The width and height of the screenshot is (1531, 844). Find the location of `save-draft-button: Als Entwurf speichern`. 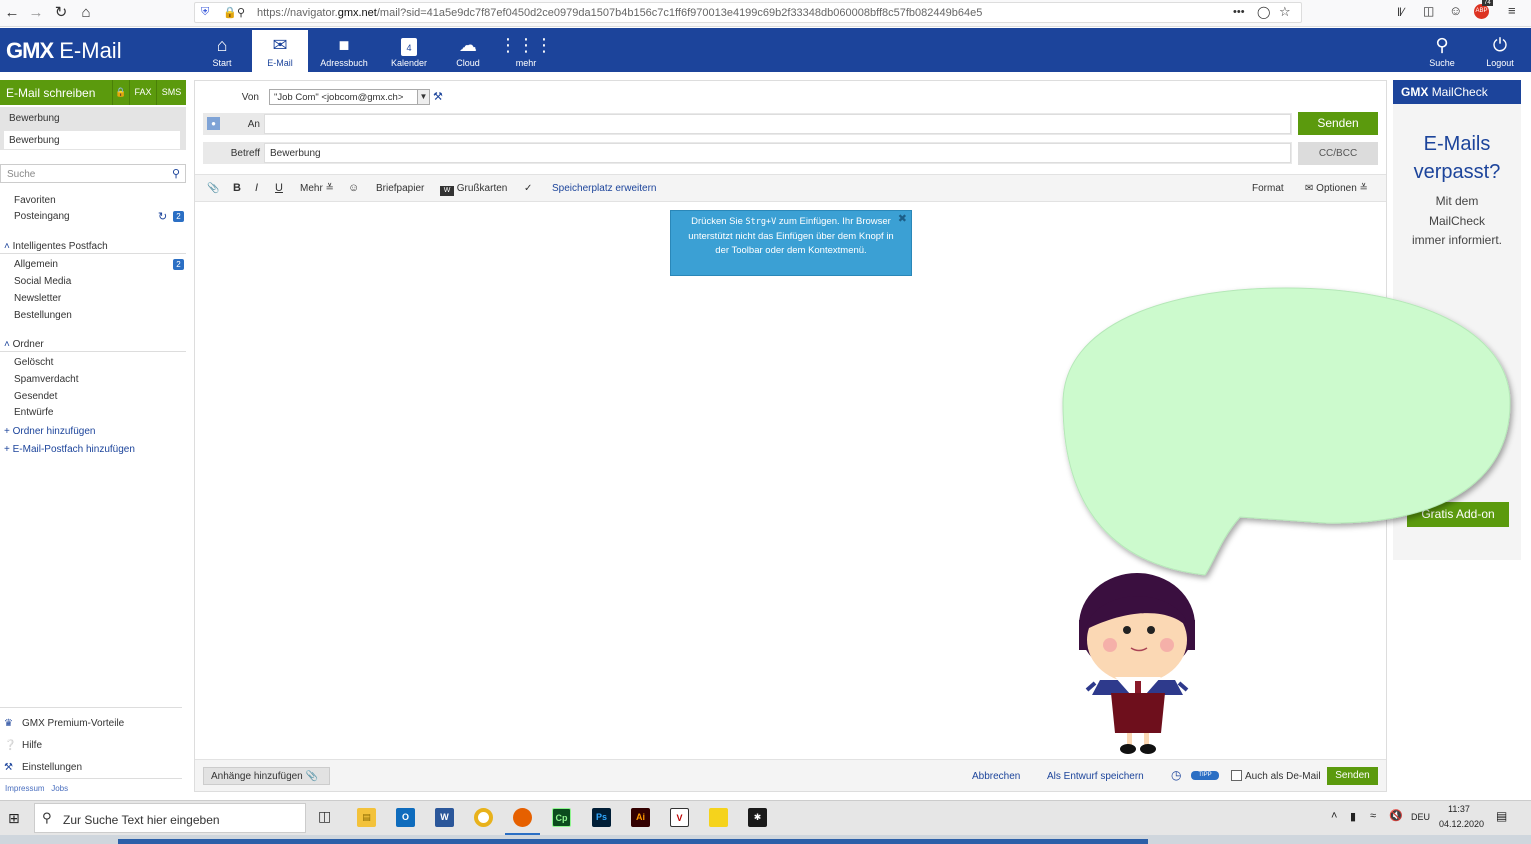

save-draft-button: Als Entwurf speichern is located at coordinates (1095, 776).